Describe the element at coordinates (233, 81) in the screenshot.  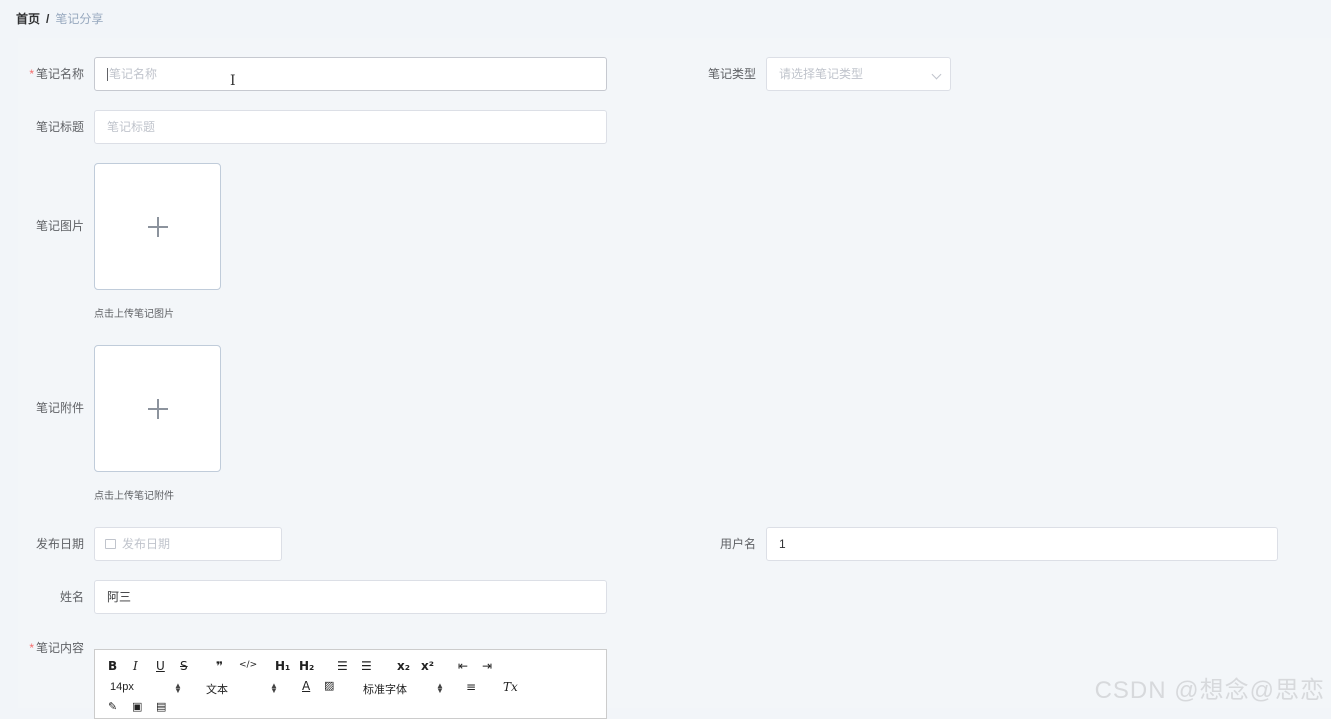
I see `text-cursor-icon: I` at that location.